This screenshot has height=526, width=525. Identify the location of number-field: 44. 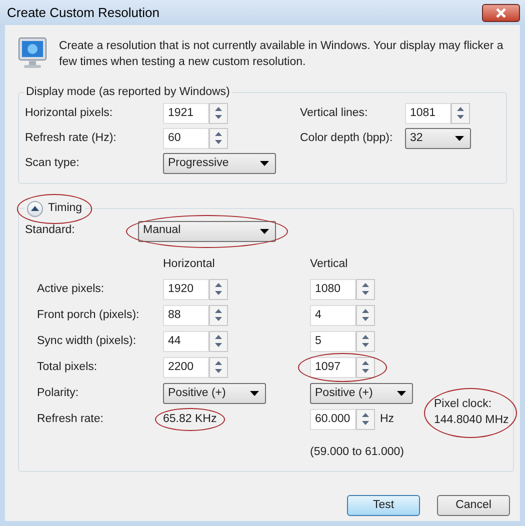
(186, 341).